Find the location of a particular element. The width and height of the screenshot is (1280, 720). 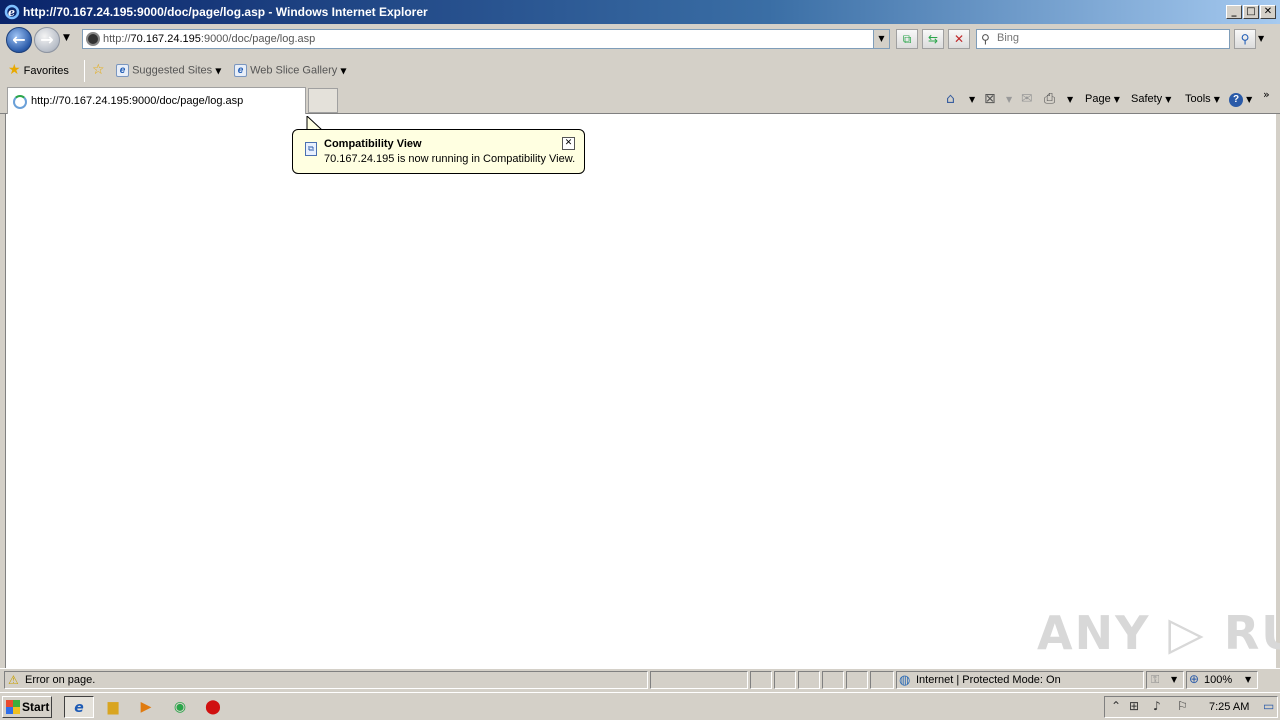

network-icon: ⊞ is located at coordinates (1134, 706).